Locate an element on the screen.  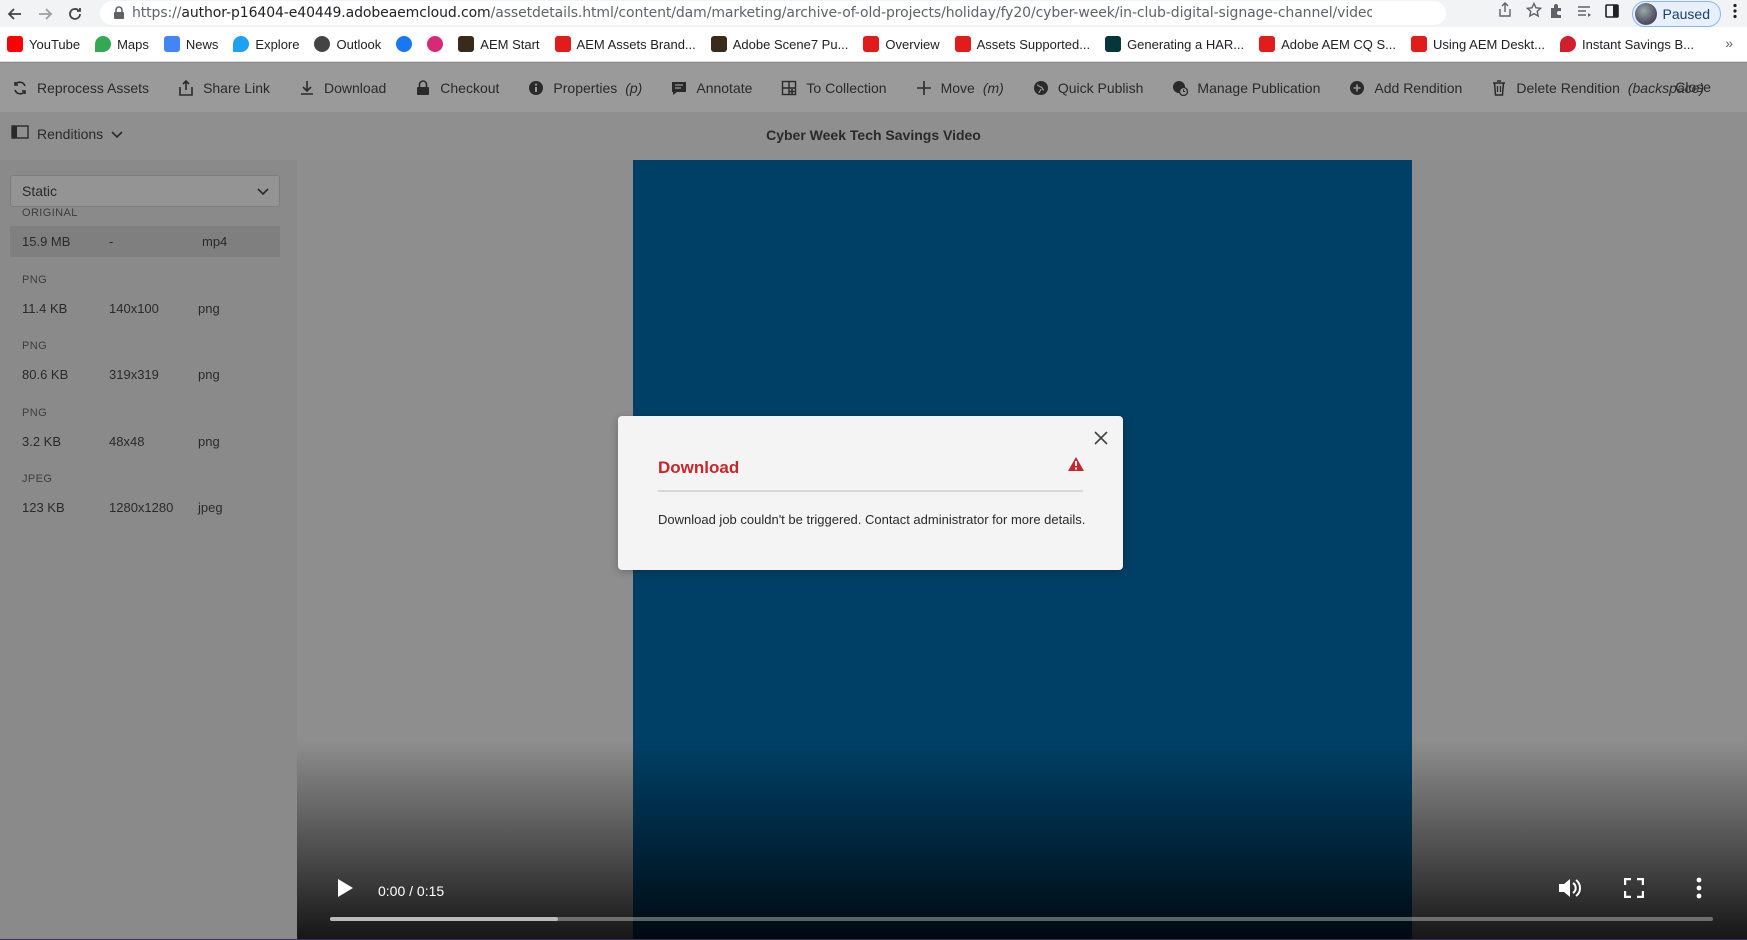
properties-button: Properties (p) is located at coordinates (584, 88).